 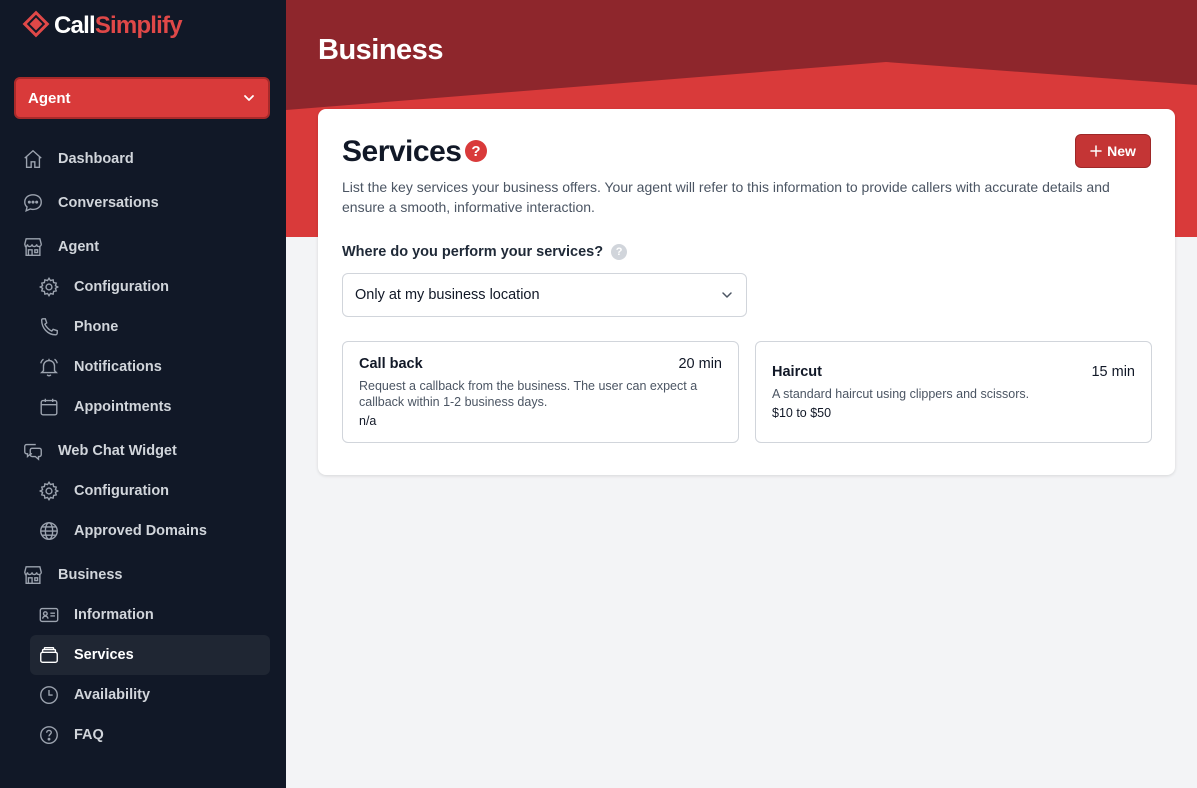 I want to click on agent-select: Agent, so click(x=142, y=98).